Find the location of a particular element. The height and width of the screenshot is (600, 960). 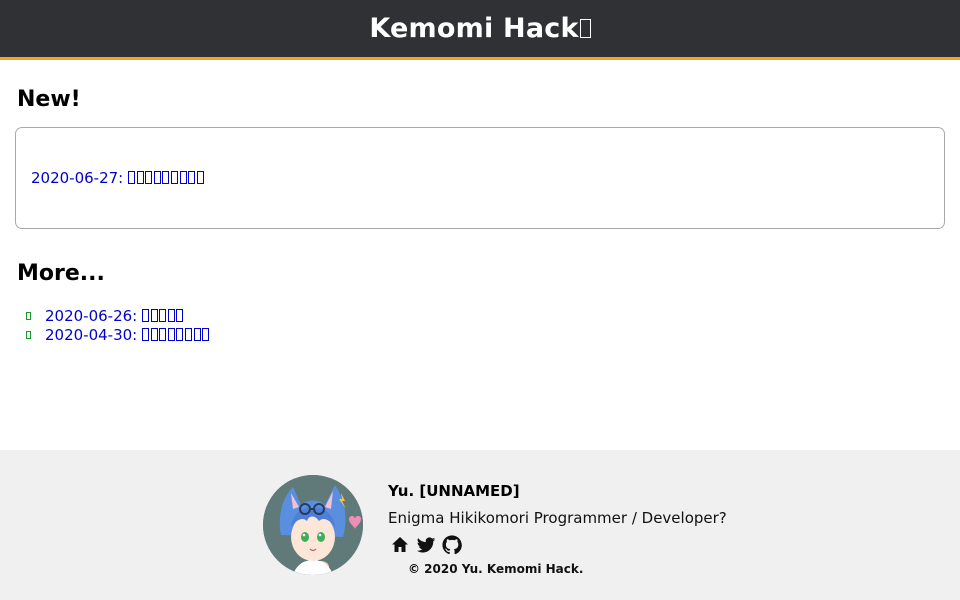

github-icon is located at coordinates (452, 545).